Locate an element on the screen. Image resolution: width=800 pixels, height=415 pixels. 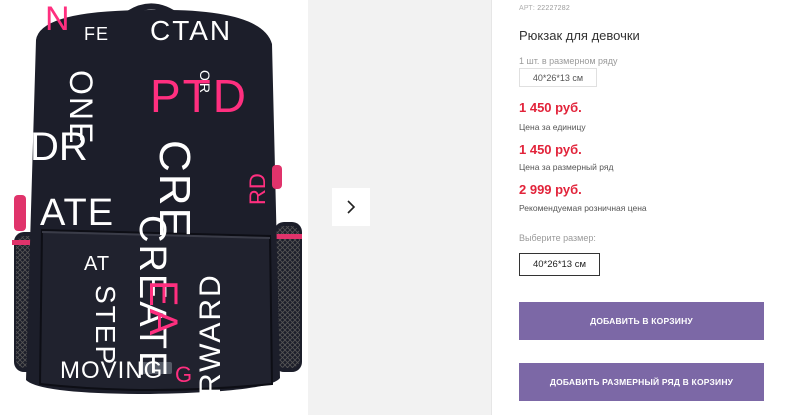
row-price-label: Цена за размерный ряд is located at coordinates (566, 167).